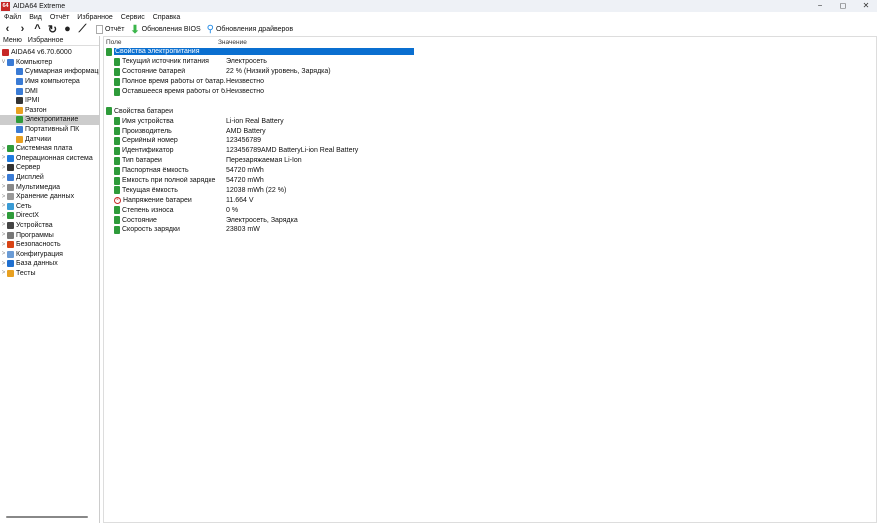  What do you see at coordinates (22, 29) in the screenshot?
I see `forward-icon: ›` at bounding box center [22, 29].